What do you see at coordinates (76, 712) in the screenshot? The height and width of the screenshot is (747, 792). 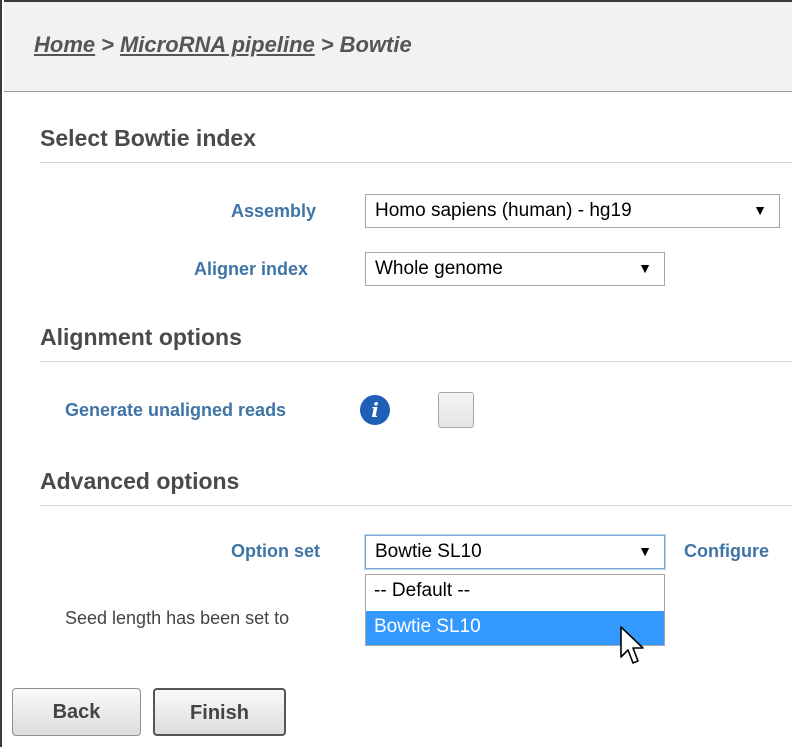 I see `back-button: Back` at bounding box center [76, 712].